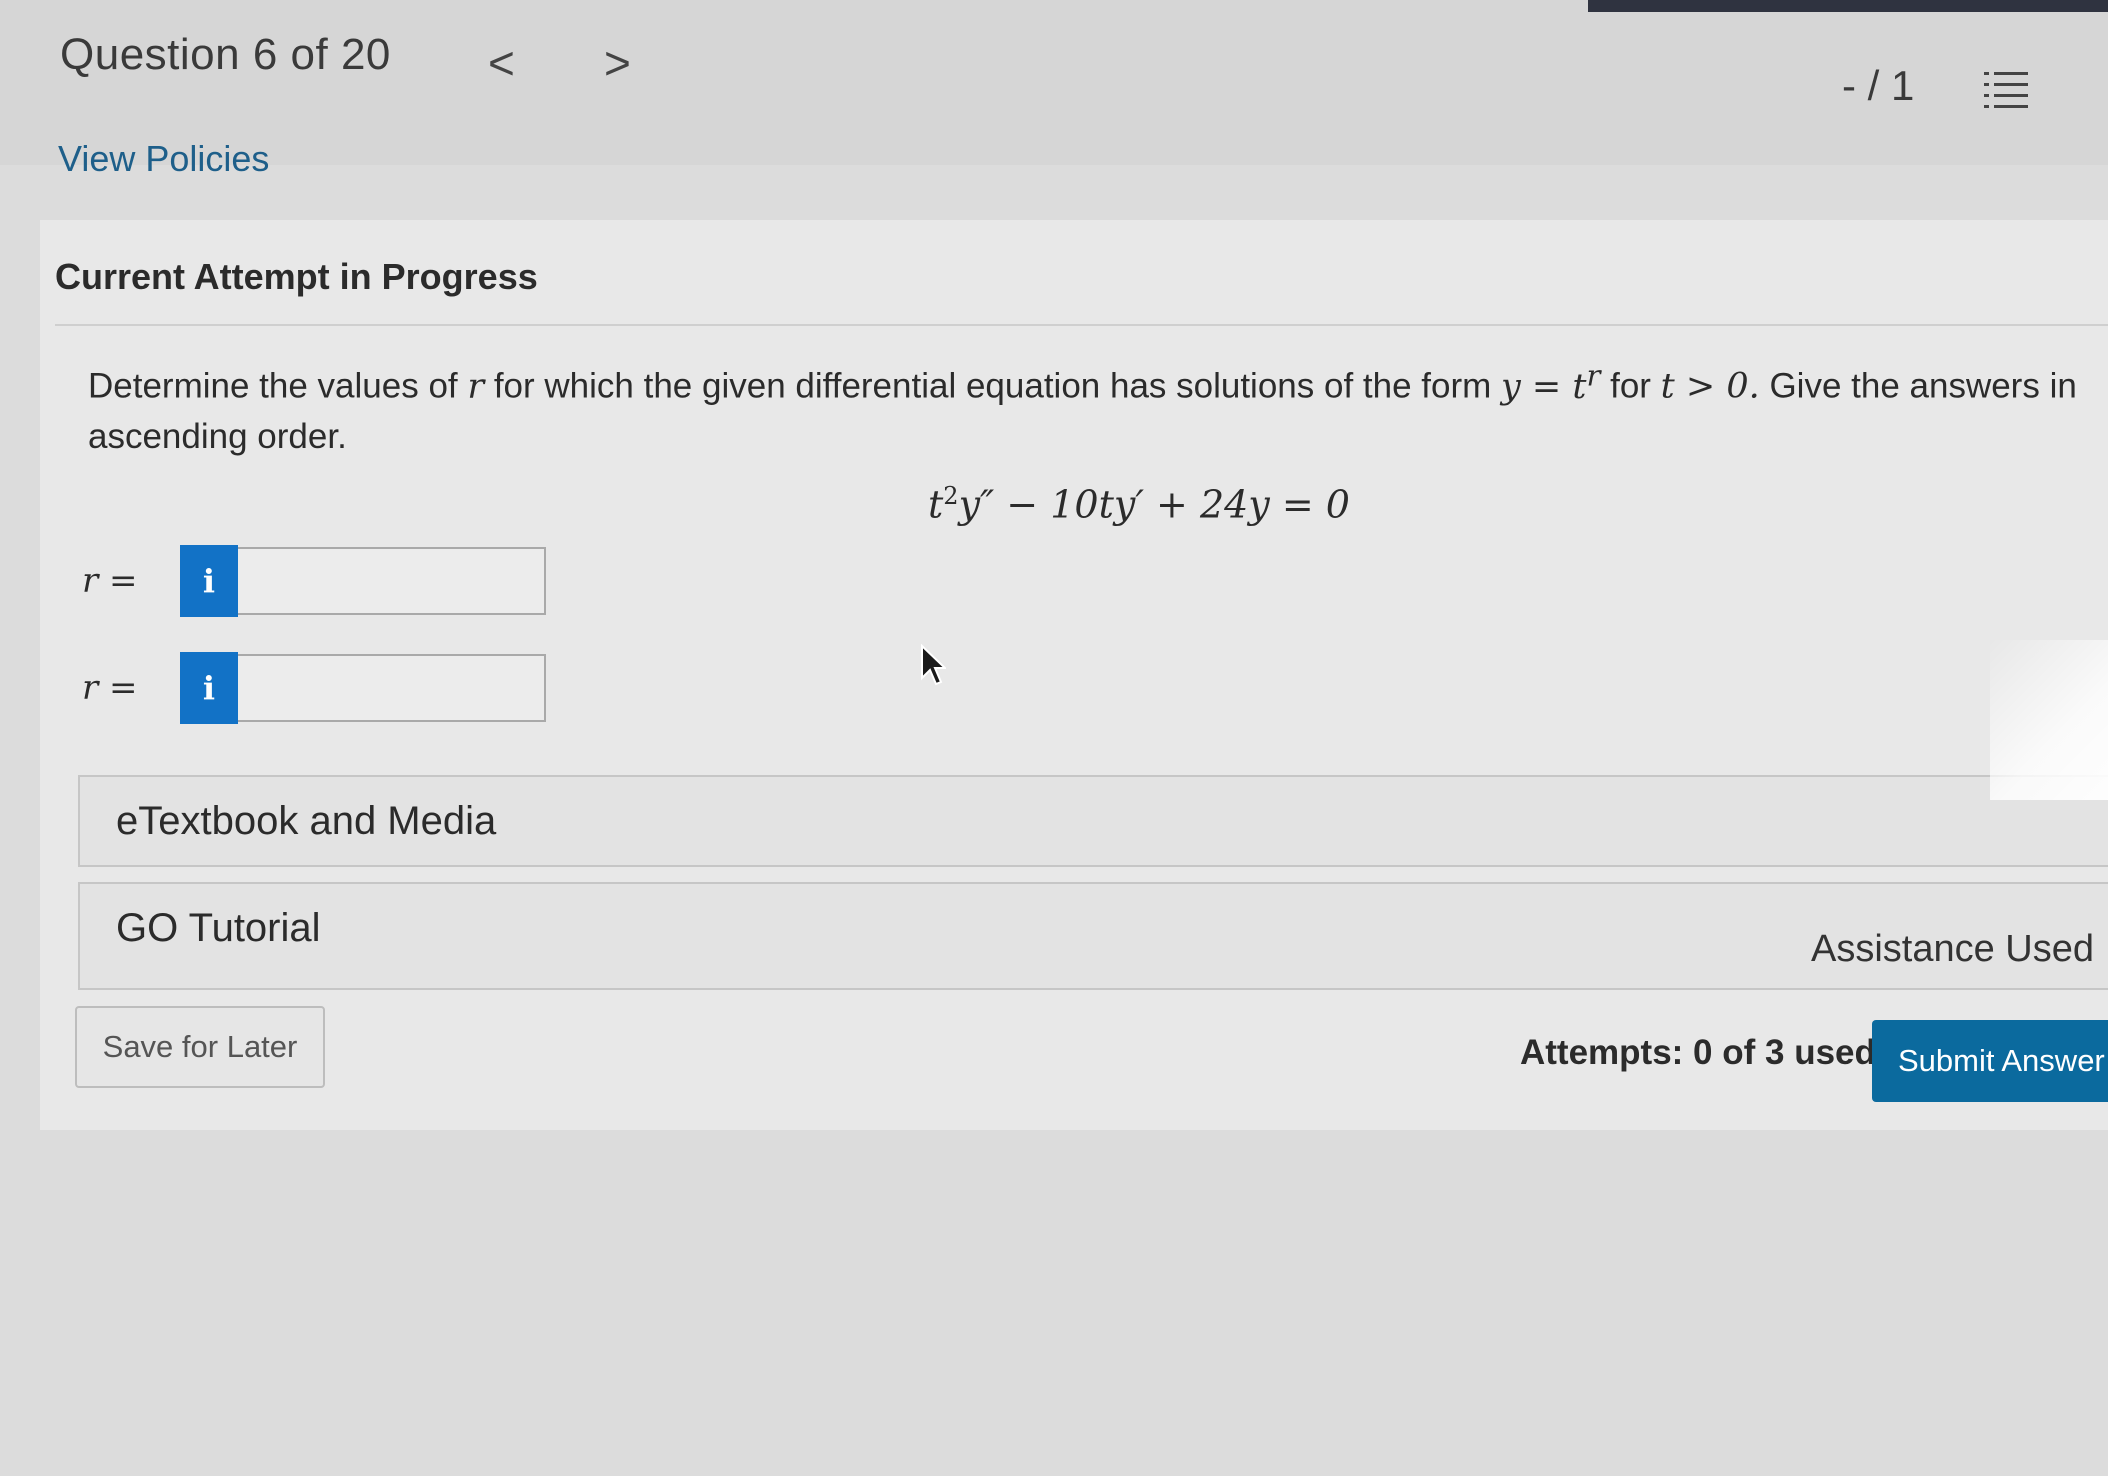  Describe the element at coordinates (296, 276) in the screenshot. I see `attempt-heading: Current Attempt in Progress` at that location.